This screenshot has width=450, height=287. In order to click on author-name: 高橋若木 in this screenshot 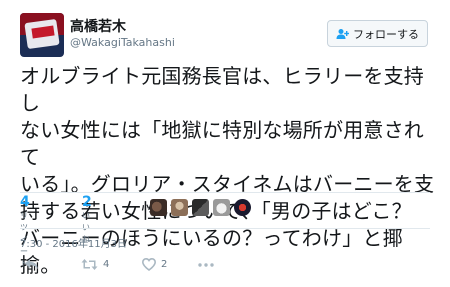, I will do `click(98, 26)`.